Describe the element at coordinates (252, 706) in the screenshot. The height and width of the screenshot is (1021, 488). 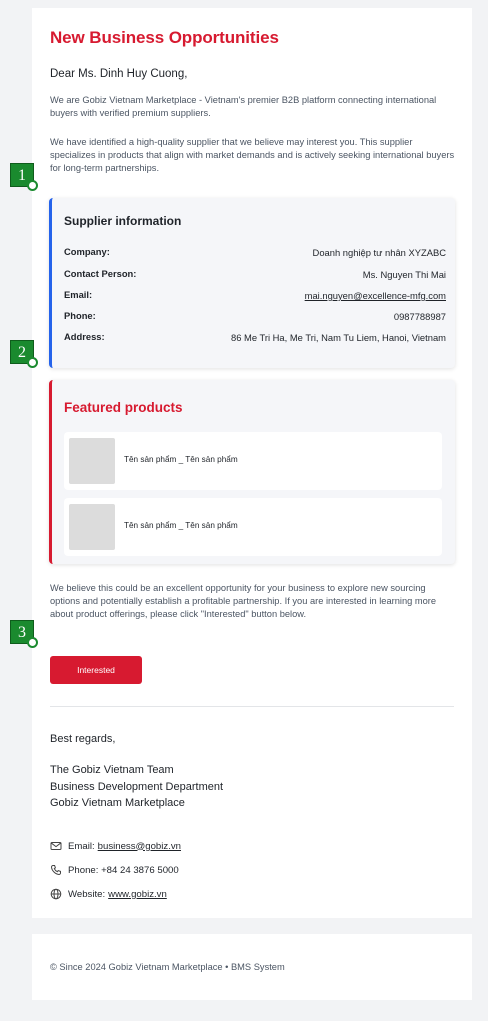
I see `divider` at that location.